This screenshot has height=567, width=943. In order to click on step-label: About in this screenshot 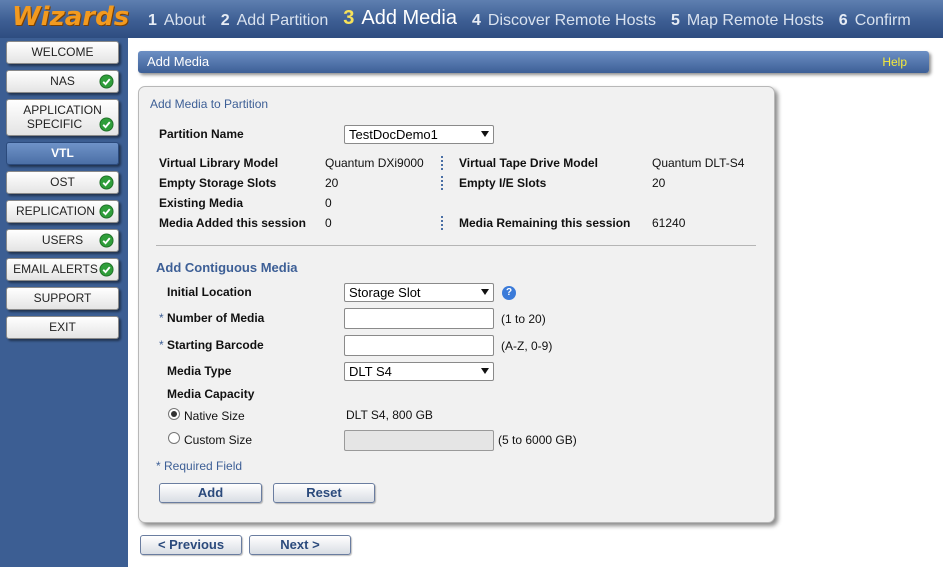, I will do `click(184, 20)`.